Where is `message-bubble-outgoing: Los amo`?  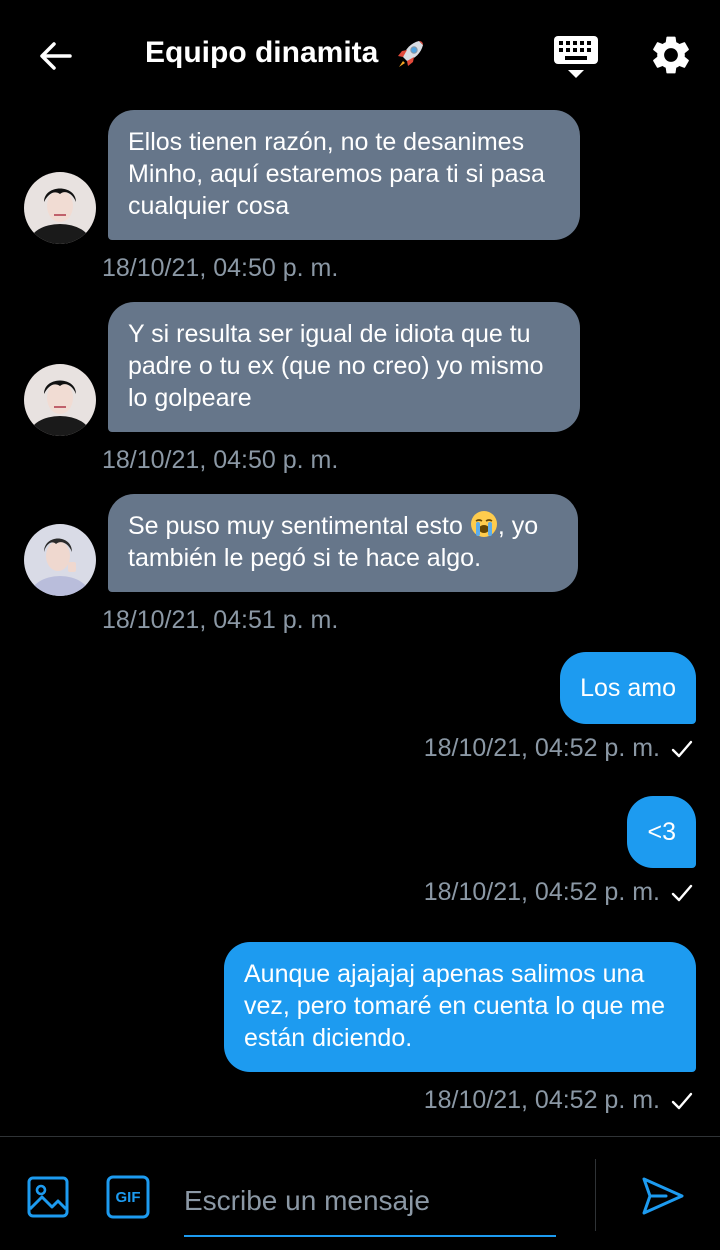
message-bubble-outgoing: Los amo is located at coordinates (628, 688).